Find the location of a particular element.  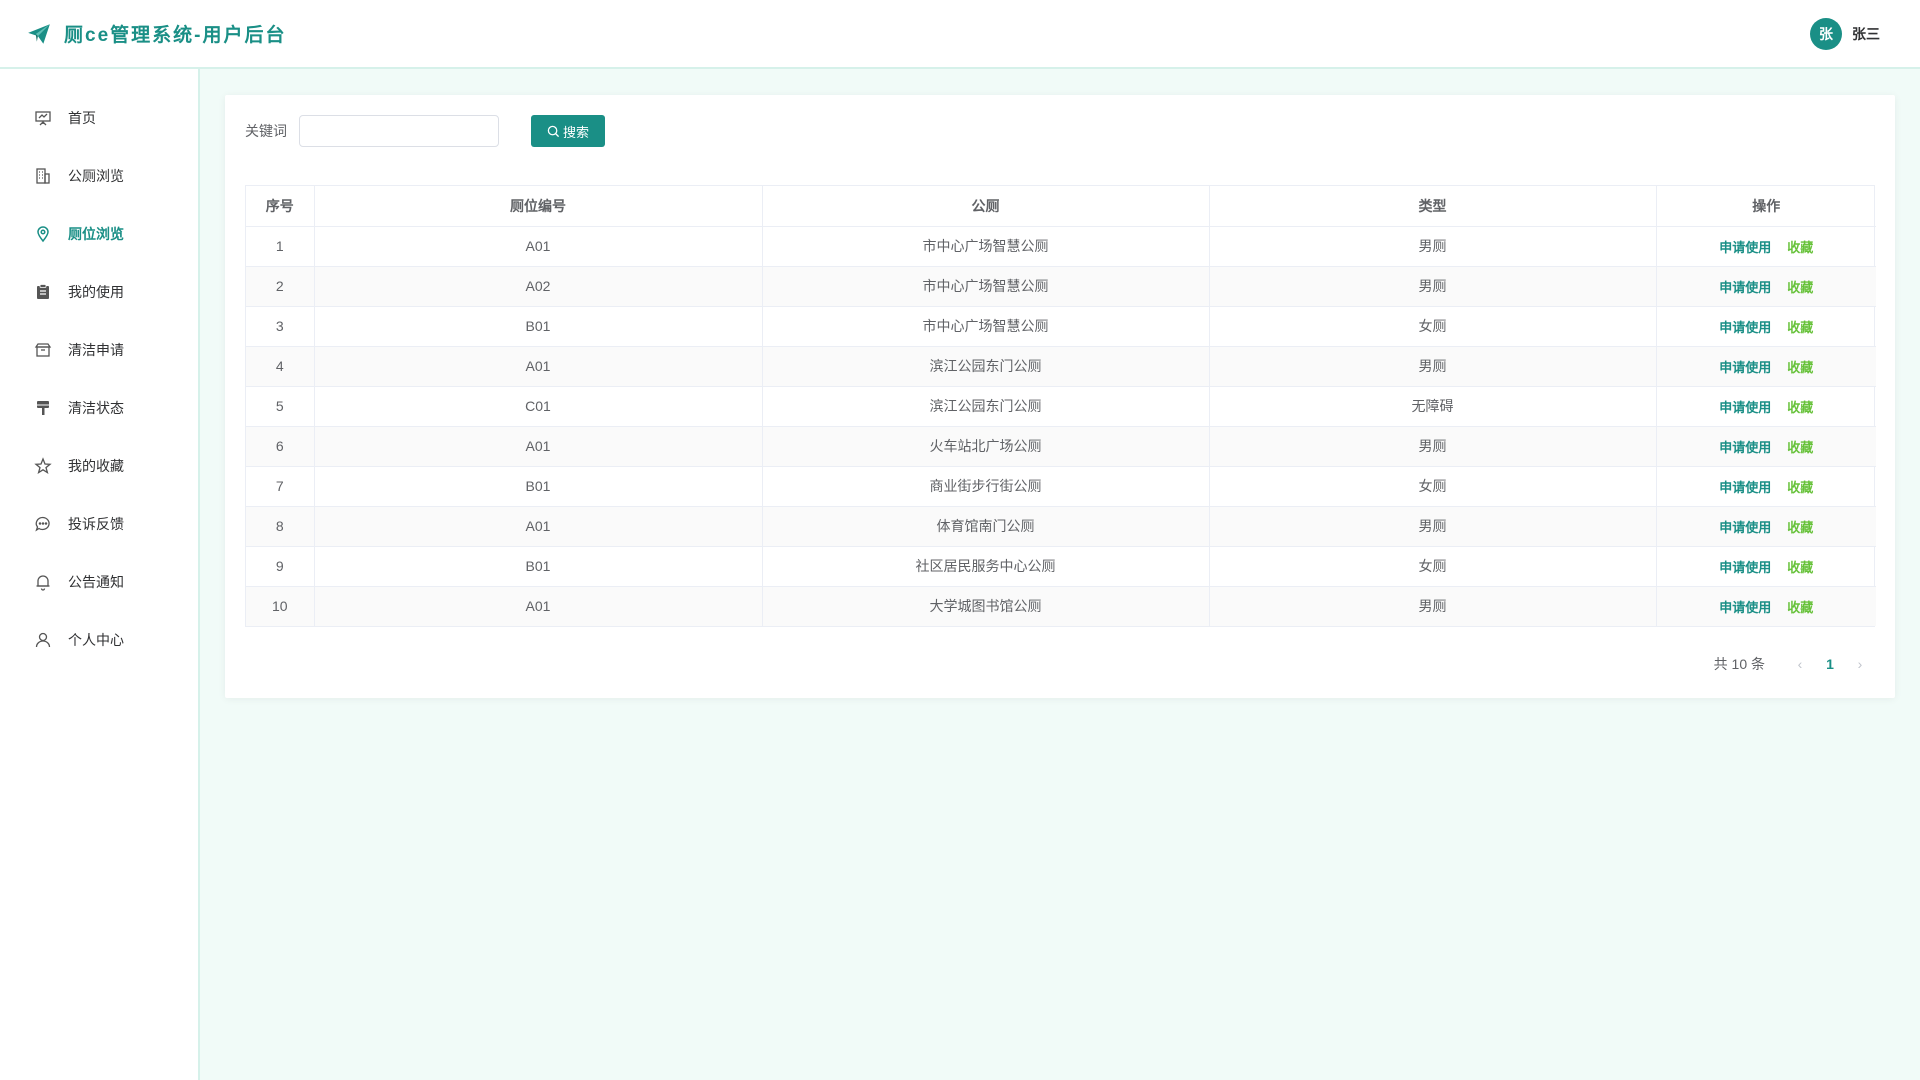

cell-index: 5 is located at coordinates (280, 406).